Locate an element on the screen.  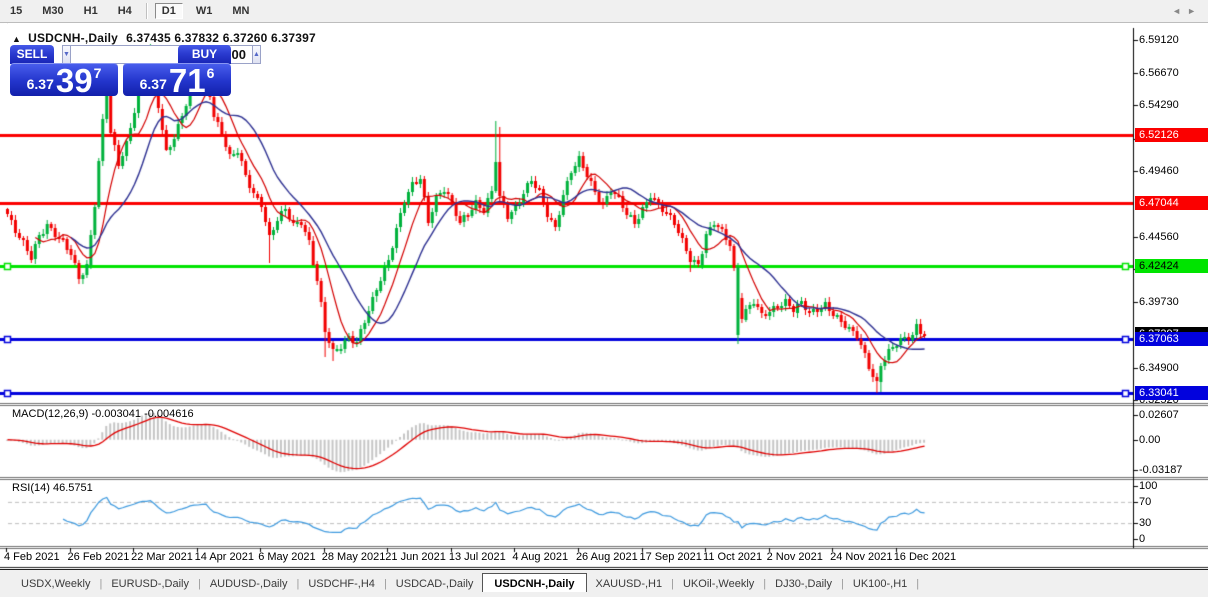
date-axis-label: 17 Sep 2021 is located at coordinates (670, 557).